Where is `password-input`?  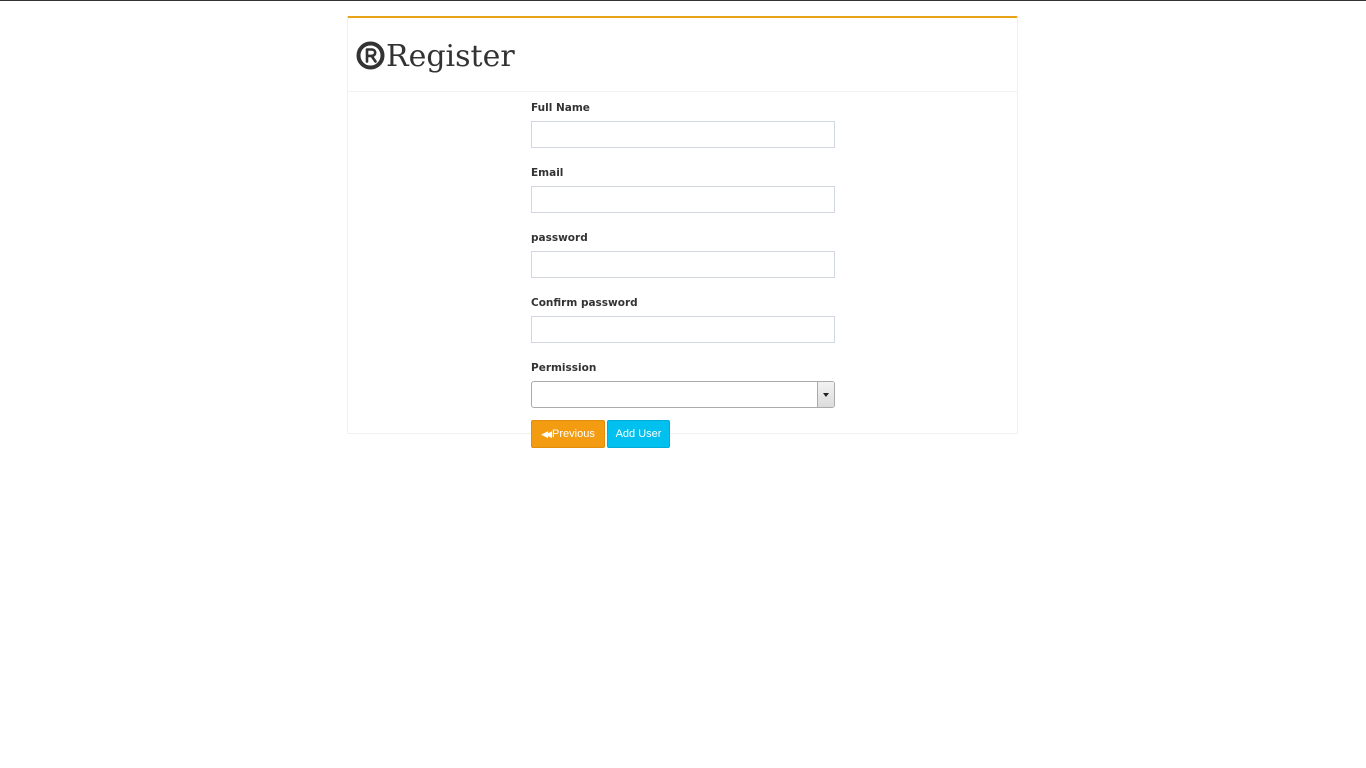
password-input is located at coordinates (683, 264).